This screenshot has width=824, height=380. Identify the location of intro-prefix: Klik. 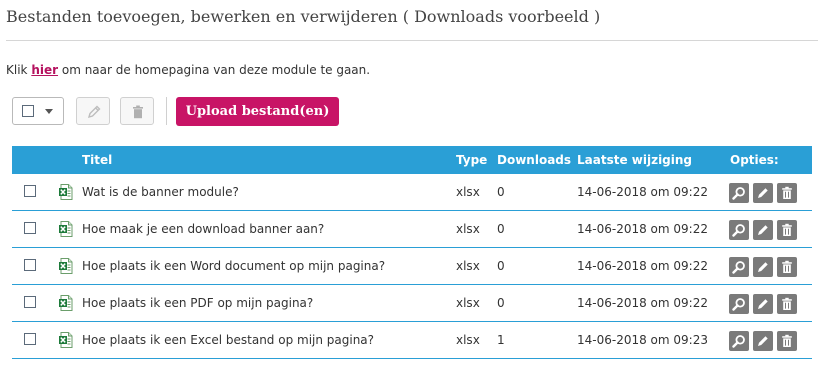
(19, 70).